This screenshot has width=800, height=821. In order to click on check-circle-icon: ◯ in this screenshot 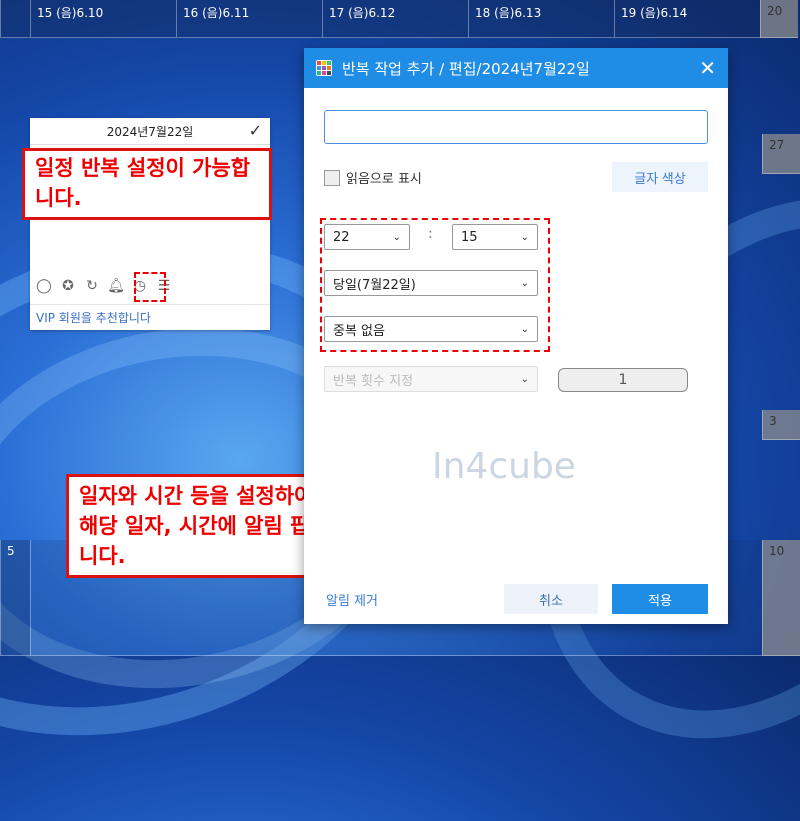, I will do `click(44, 286)`.